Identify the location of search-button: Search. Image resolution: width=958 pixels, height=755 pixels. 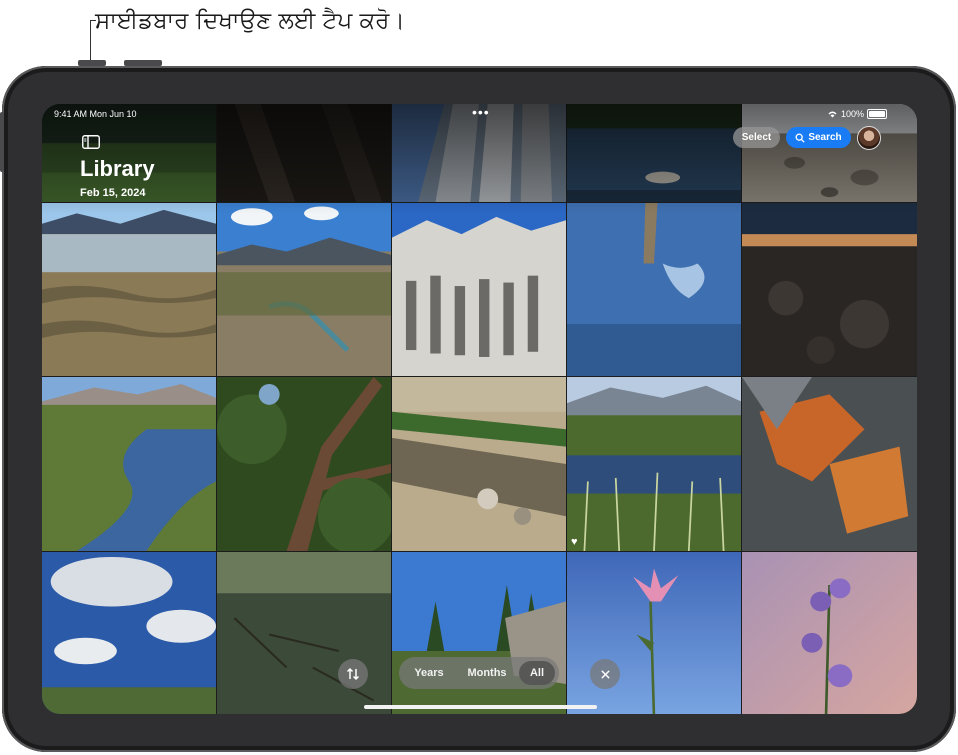
(818, 137).